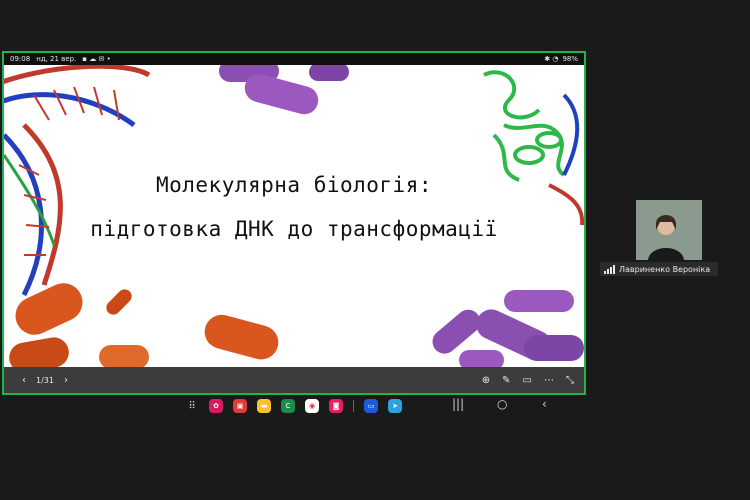  I want to click on green-c-app-icon: C, so click(288, 406).